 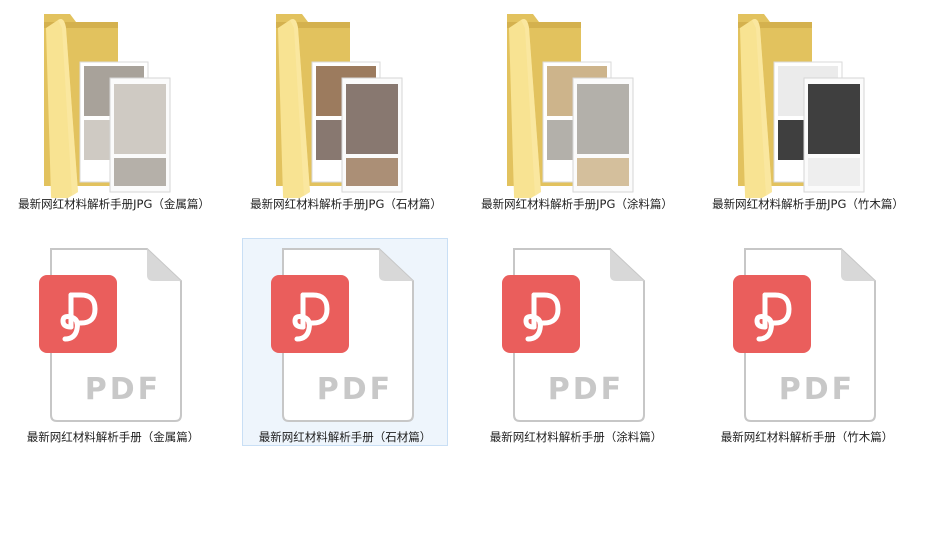 What do you see at coordinates (113, 437) in the screenshot?
I see `file-name: 最新网红材料解析手册（金属篇）` at bounding box center [113, 437].